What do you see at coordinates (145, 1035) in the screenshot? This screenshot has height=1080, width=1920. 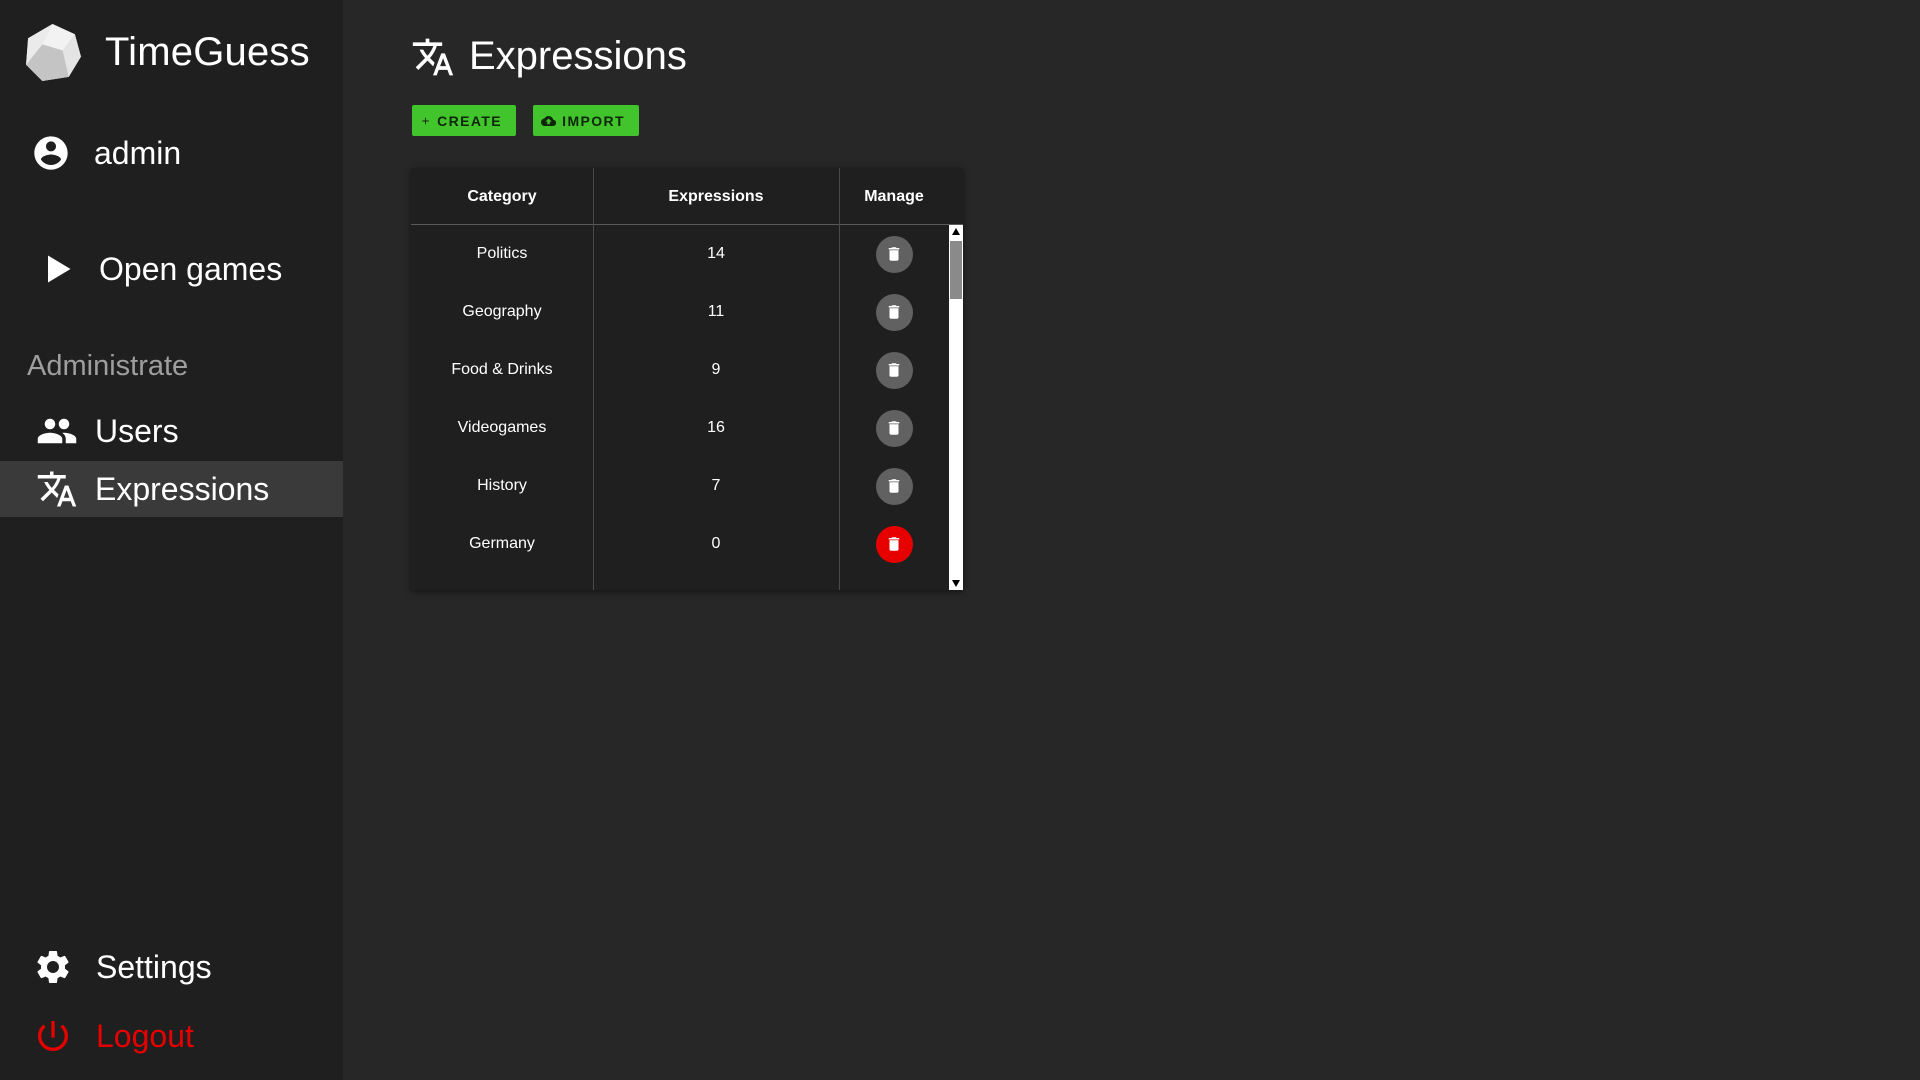 I see `sidebar-item-label: Logout` at bounding box center [145, 1035].